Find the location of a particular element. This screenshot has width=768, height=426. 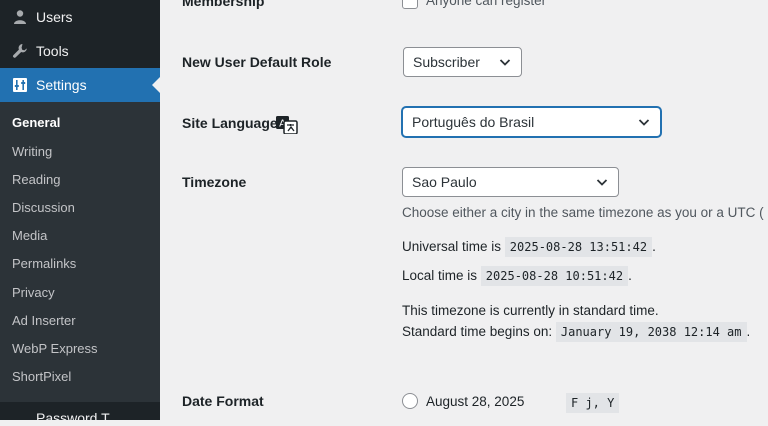

date-format-code: F j, Y is located at coordinates (593, 403).